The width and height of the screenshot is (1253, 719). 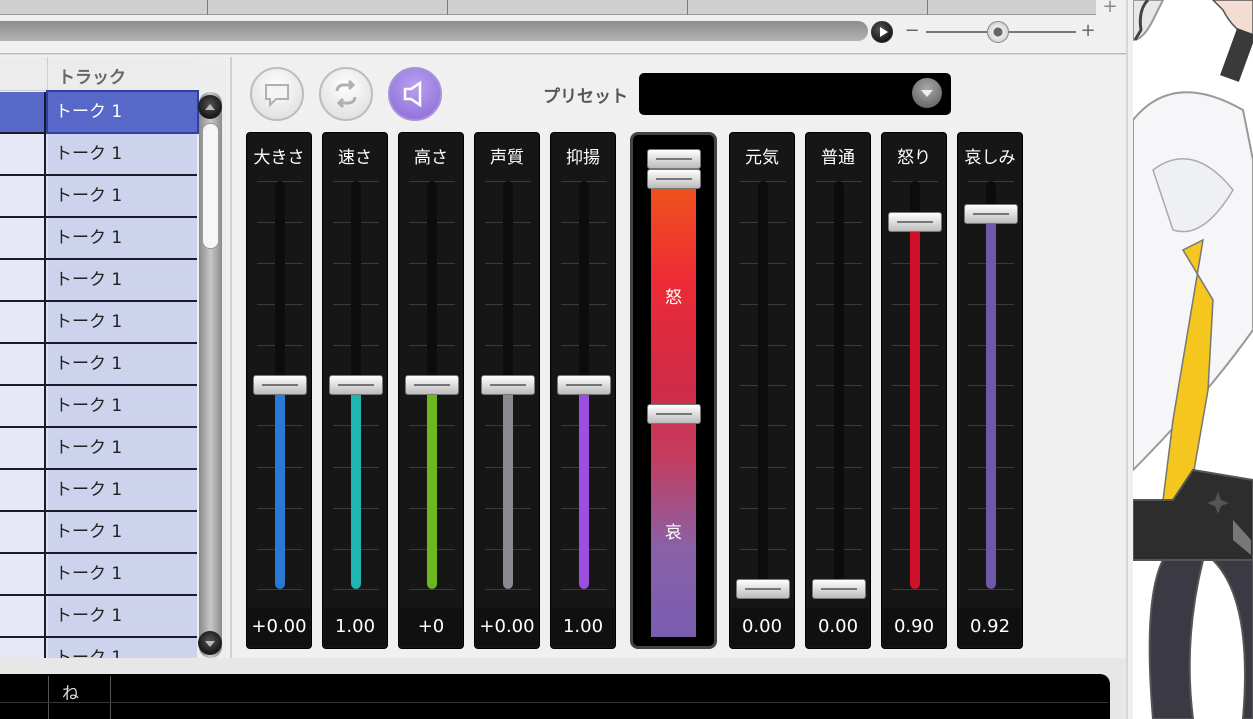 What do you see at coordinates (70, 691) in the screenshot?
I see `phoneme-cell: ね` at bounding box center [70, 691].